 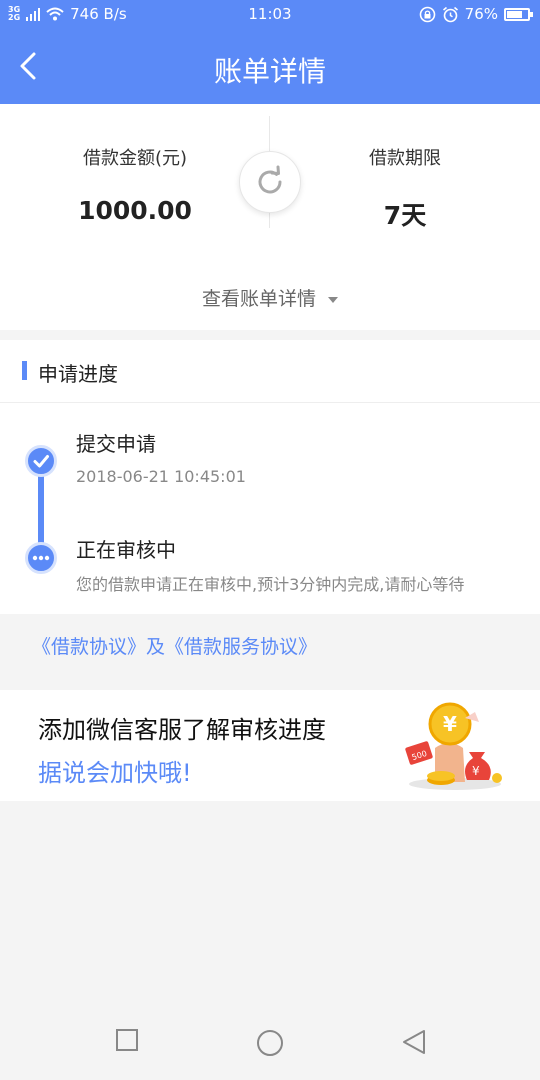 I want to click on progress-header: 申请进度, so click(x=270, y=371).